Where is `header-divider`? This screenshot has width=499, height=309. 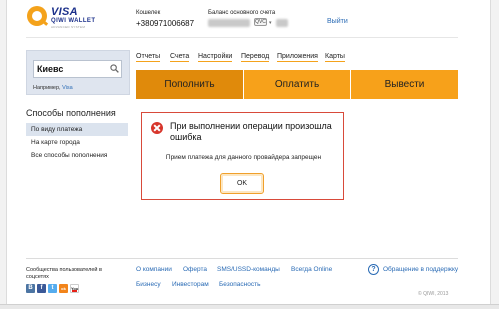
header-divider is located at coordinates (242, 37).